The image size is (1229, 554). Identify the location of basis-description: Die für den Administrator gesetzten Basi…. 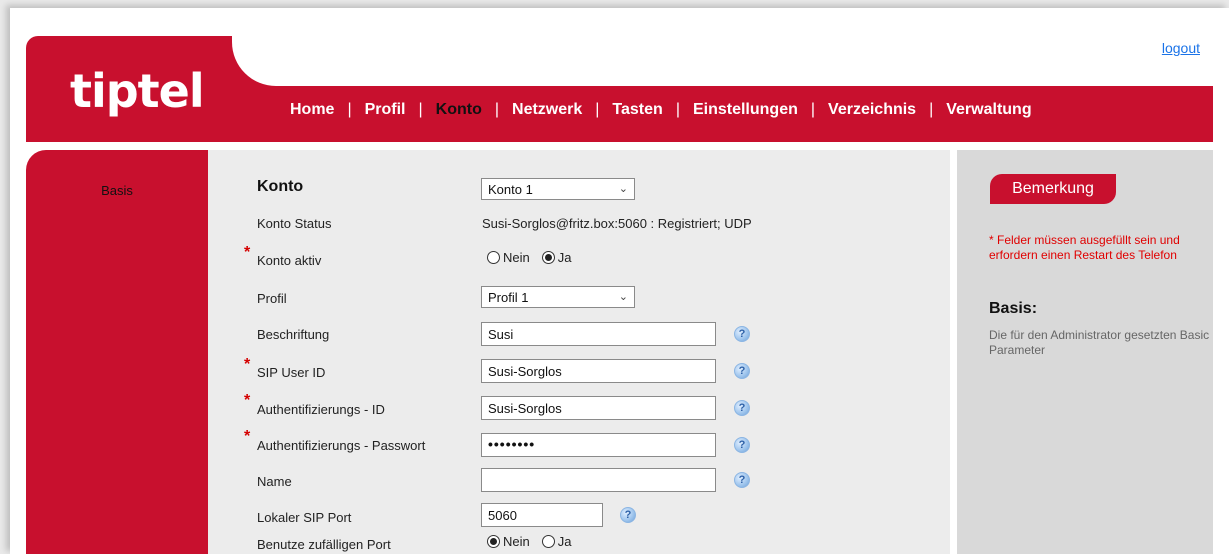
(1099, 342).